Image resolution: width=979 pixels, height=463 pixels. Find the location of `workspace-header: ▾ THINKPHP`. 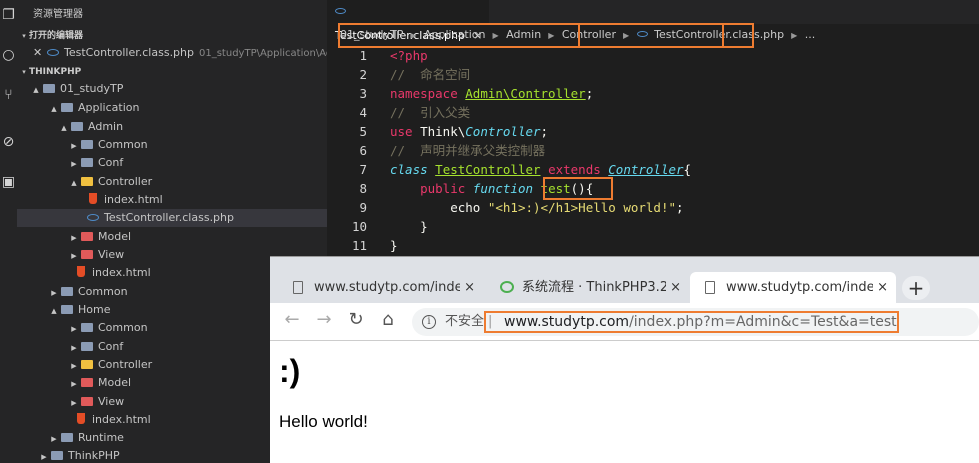

workspace-header: ▾ THINKPHP is located at coordinates (172, 72).